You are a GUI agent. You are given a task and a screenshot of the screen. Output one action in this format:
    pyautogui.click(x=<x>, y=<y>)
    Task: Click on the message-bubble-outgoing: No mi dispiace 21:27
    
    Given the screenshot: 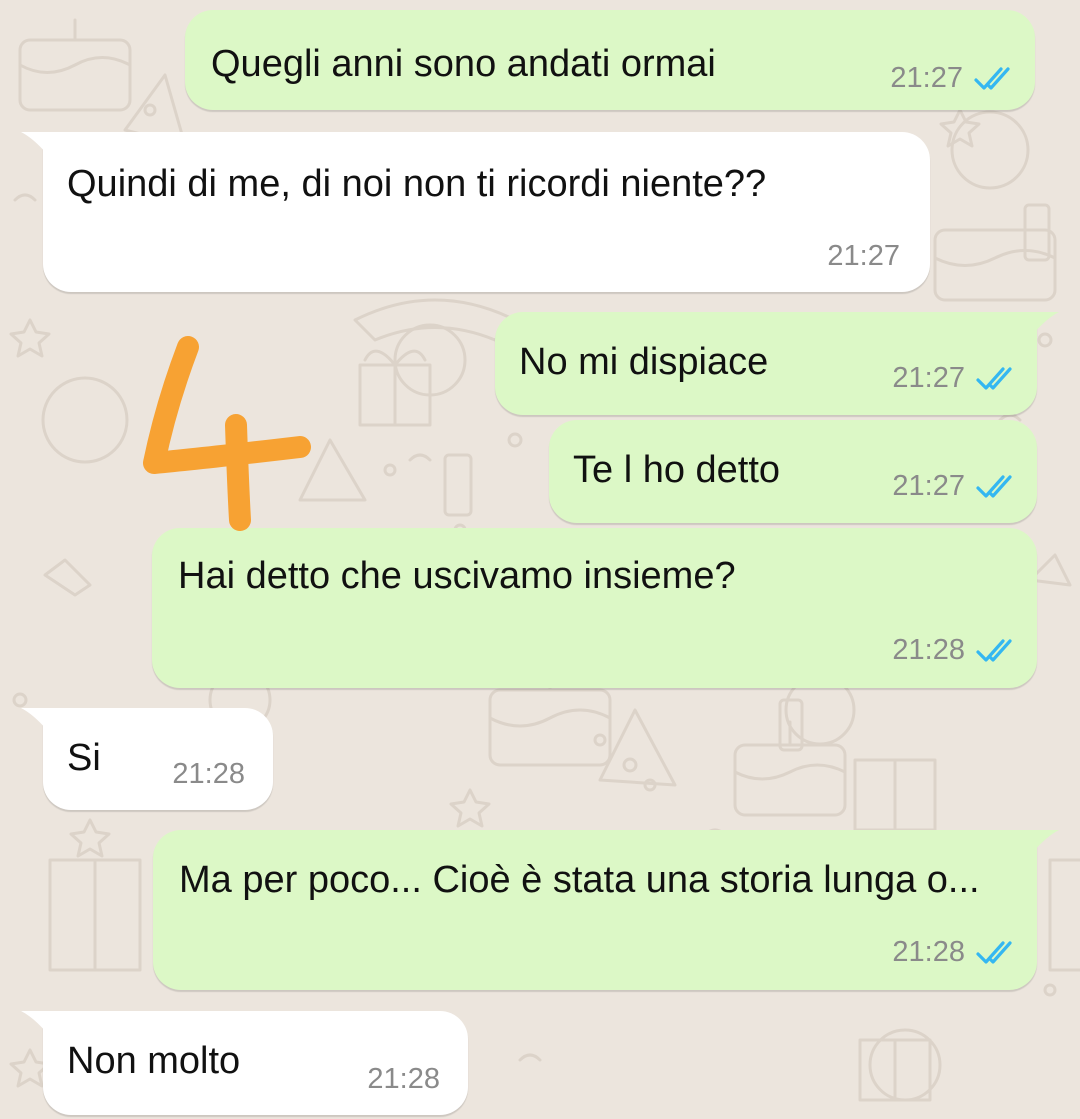 What is the action you would take?
    pyautogui.click(x=777, y=363)
    